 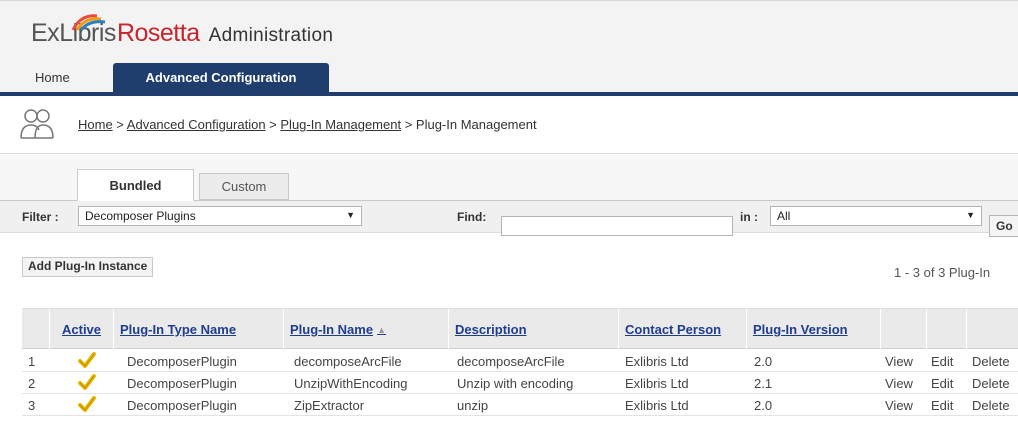 I want to click on col-edit, so click(x=947, y=329).